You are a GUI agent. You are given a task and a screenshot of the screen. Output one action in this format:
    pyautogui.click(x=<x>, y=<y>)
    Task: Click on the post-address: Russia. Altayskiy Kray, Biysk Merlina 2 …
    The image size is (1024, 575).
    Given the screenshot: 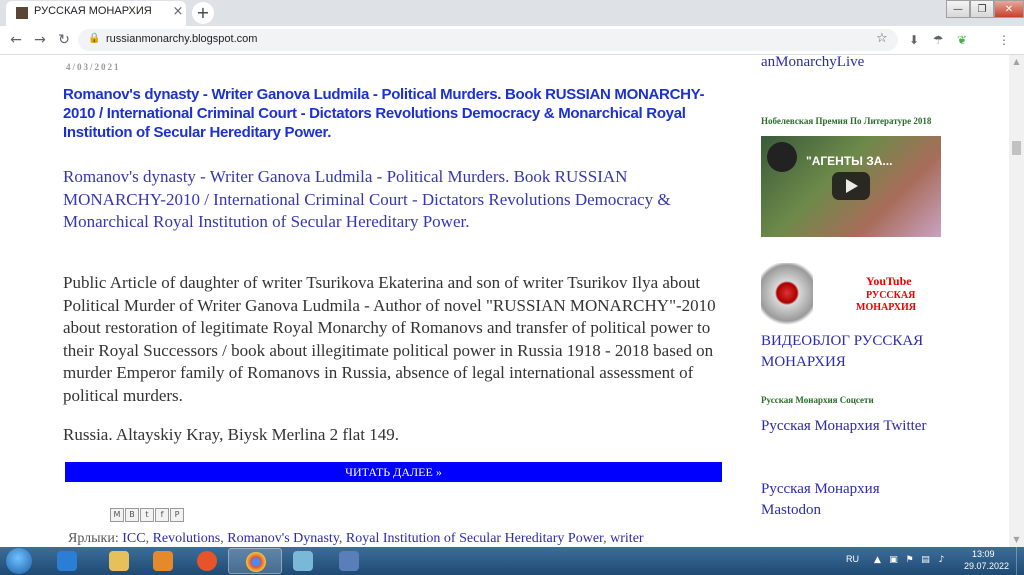 What is the action you would take?
    pyautogui.click(x=231, y=434)
    